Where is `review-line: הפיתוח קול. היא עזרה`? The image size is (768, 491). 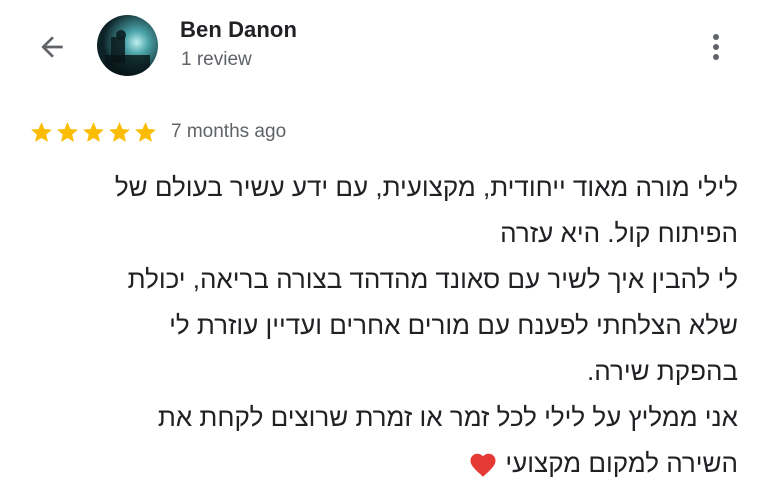 review-line: הפיתוח קול. היא עזרה is located at coordinates (378, 233).